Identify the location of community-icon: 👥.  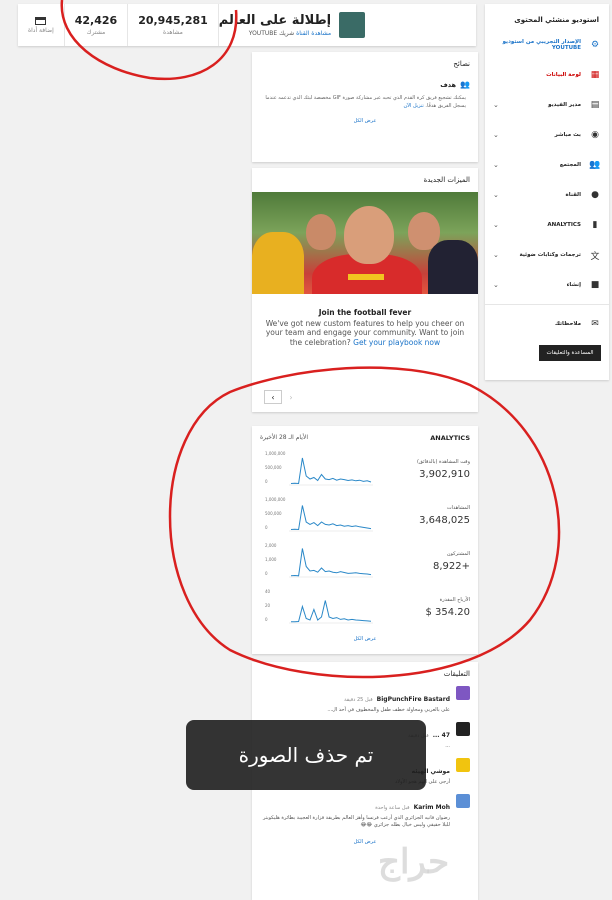
(595, 165).